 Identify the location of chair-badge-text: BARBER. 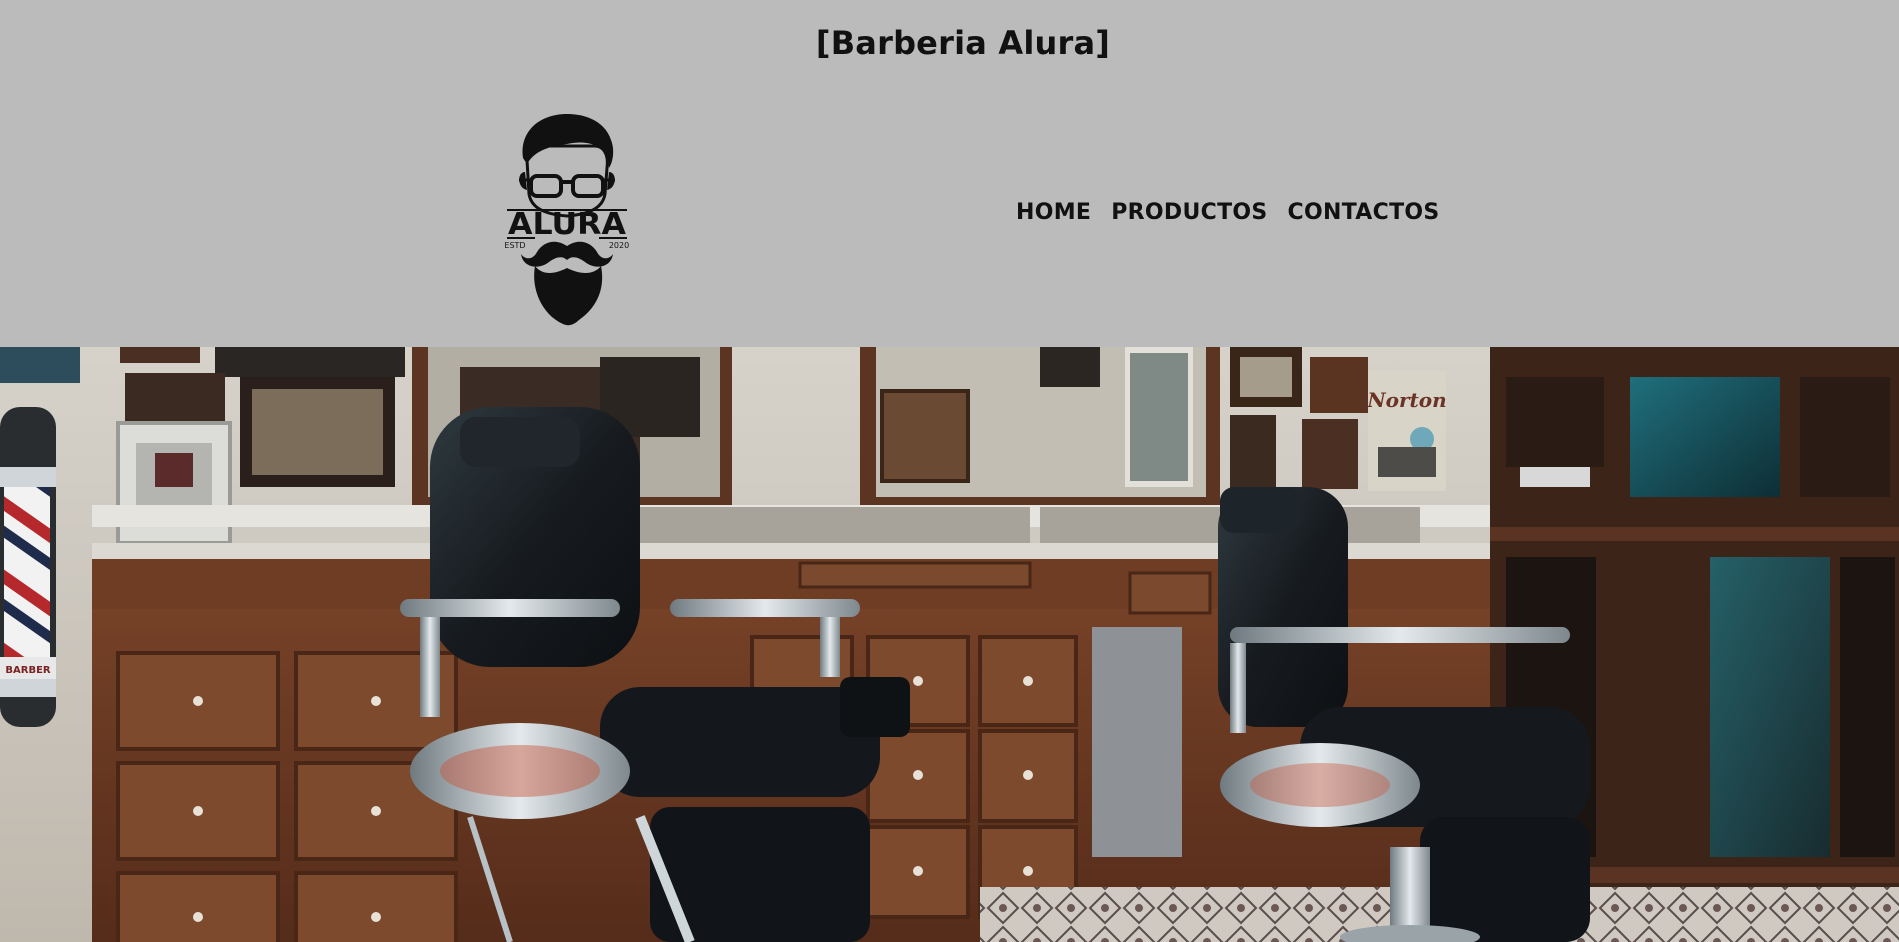
(28, 670).